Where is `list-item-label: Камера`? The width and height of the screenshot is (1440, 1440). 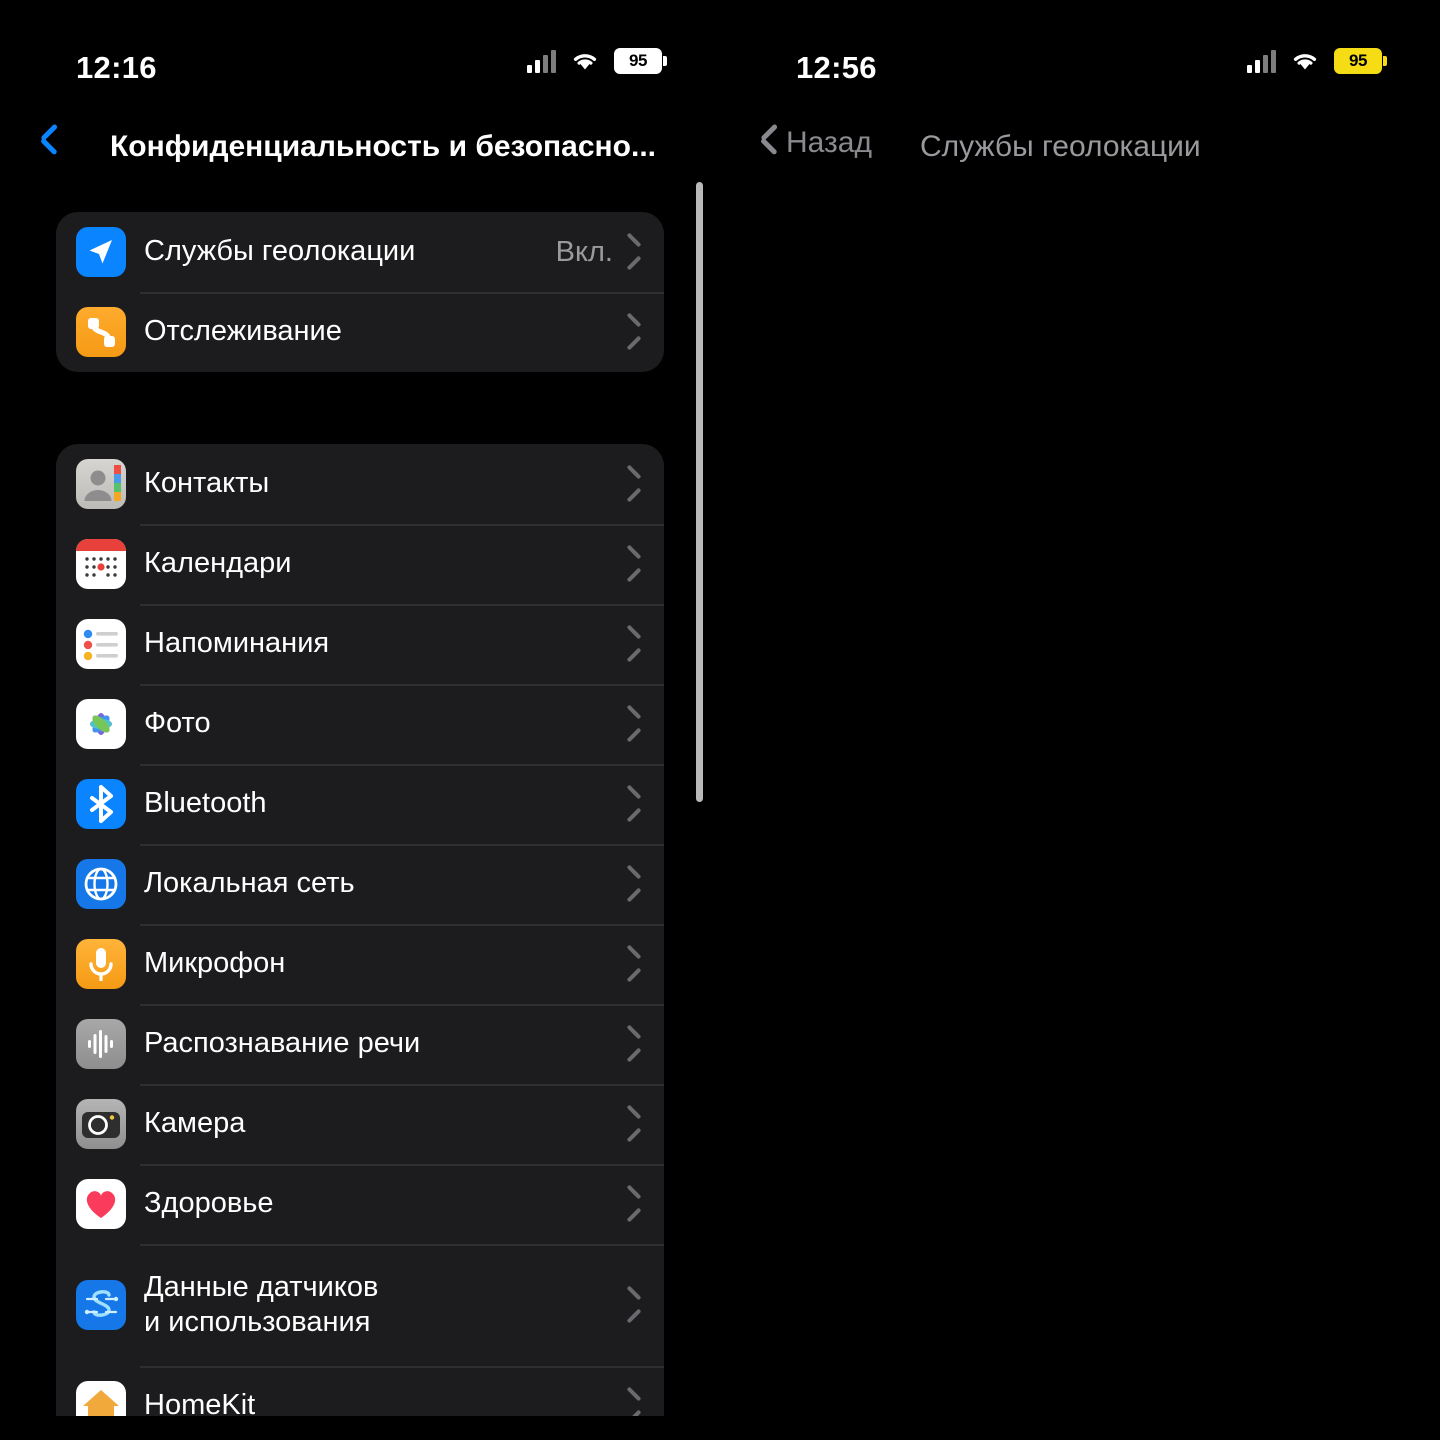 list-item-label: Камера is located at coordinates (195, 1123).